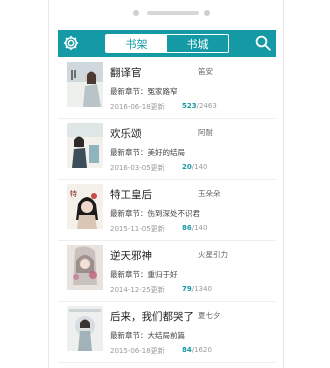  What do you see at coordinates (206, 106) in the screenshot?
I see `total-count: /2463` at bounding box center [206, 106].